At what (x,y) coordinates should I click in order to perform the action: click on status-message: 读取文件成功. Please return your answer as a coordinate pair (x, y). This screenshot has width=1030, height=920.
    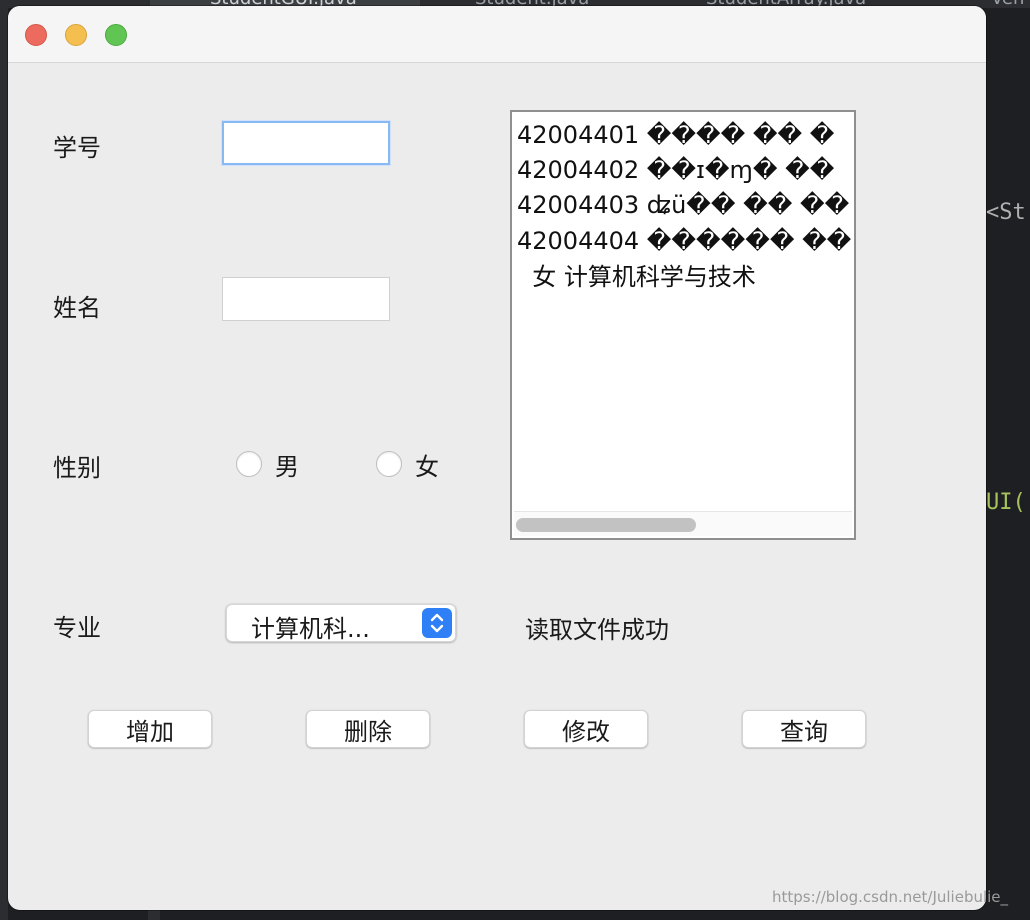
    Looking at the image, I should click on (597, 630).